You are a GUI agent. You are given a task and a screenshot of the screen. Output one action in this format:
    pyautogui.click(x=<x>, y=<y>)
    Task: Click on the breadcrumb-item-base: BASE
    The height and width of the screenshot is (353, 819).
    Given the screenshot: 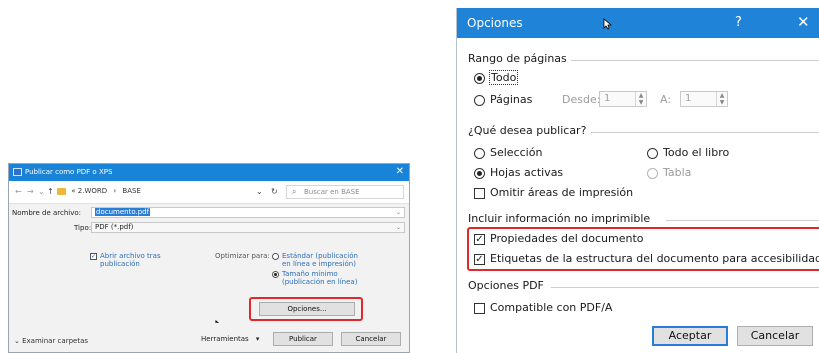 What is the action you would take?
    pyautogui.click(x=131, y=191)
    